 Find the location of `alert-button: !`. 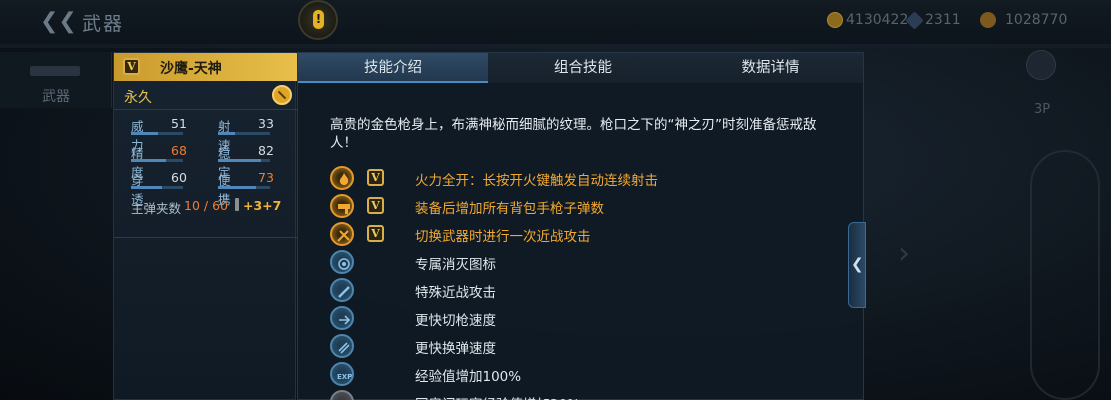

alert-button: ! is located at coordinates (318, 20).